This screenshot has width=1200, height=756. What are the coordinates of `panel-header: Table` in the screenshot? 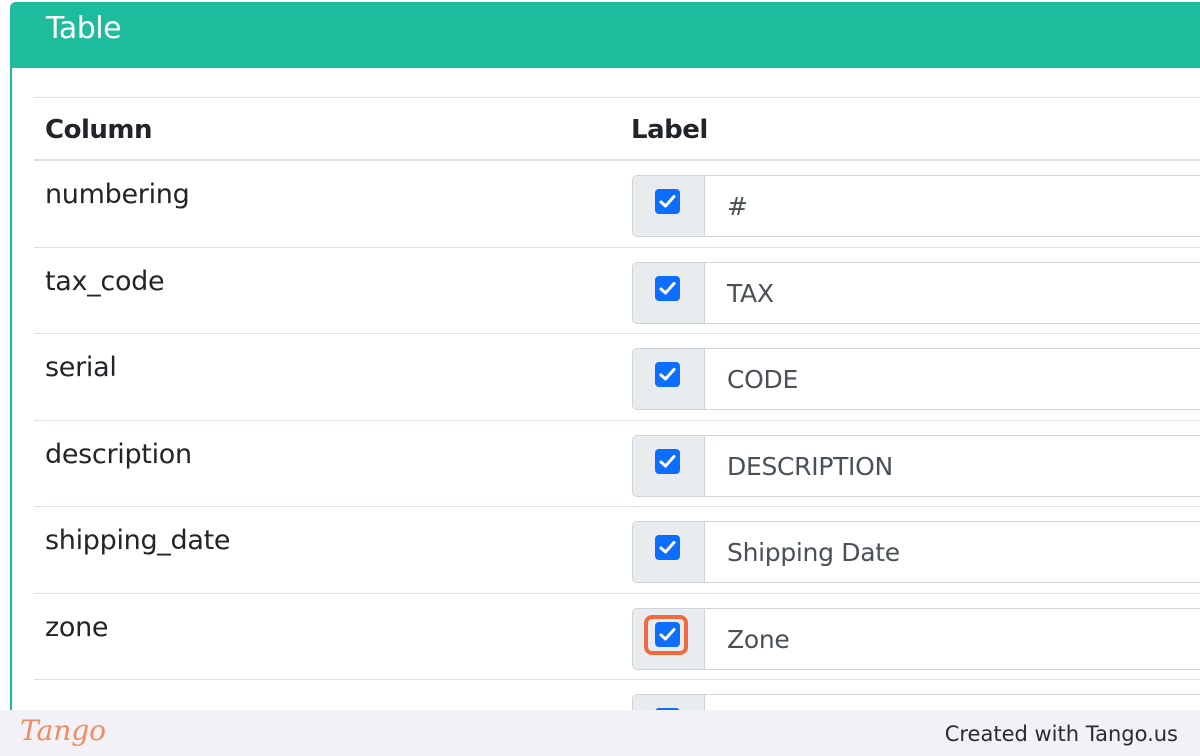 It's located at (606, 36).